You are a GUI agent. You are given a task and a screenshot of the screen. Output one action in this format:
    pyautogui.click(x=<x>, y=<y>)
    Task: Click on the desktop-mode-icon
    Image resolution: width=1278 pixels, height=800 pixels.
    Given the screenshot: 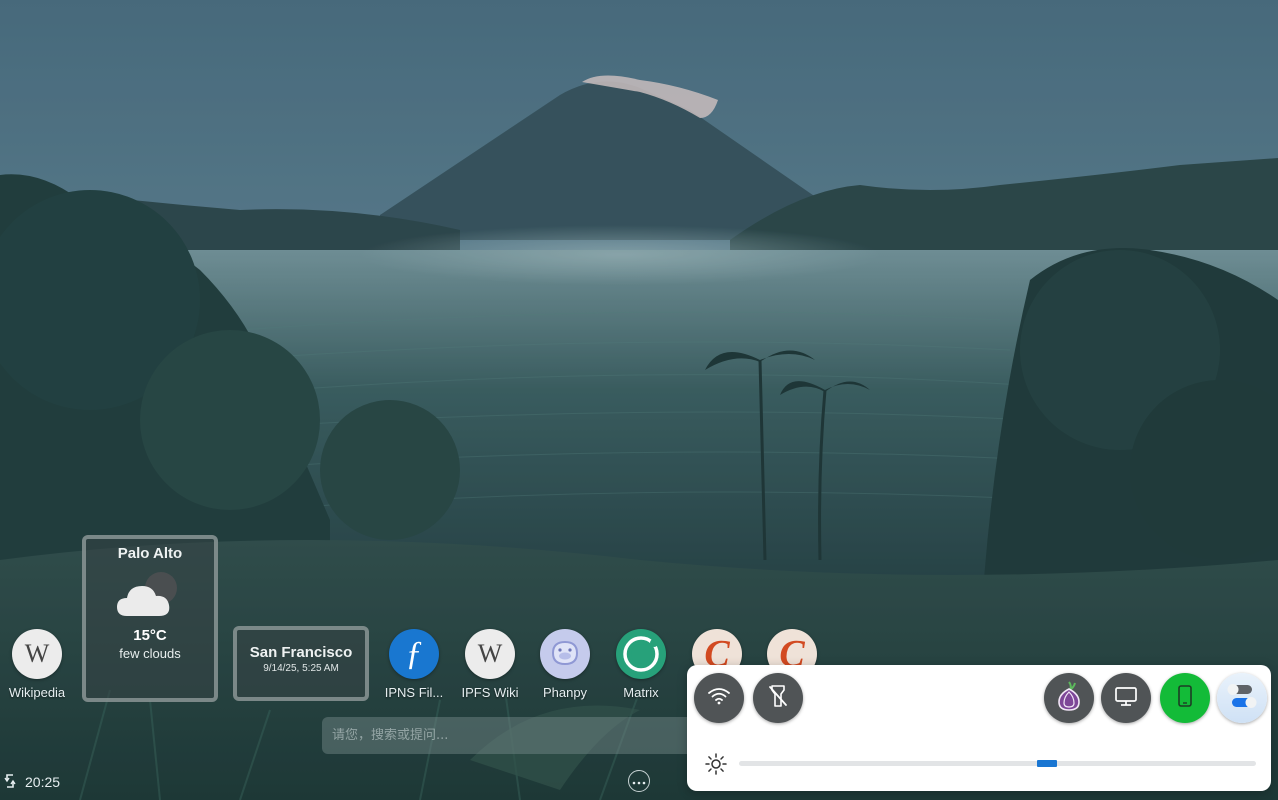 What is the action you would take?
    pyautogui.click(x=1126, y=698)
    